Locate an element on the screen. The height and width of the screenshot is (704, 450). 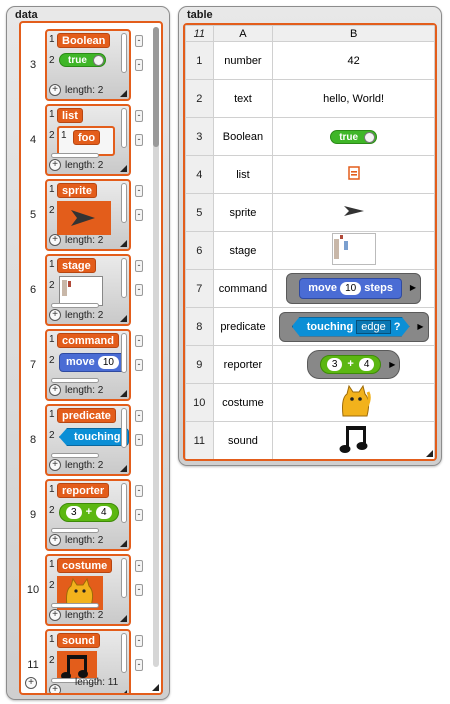
nested-list-watcher: 1 reporter 2 3 +4 + length: 2 is located at coordinates (88, 515).